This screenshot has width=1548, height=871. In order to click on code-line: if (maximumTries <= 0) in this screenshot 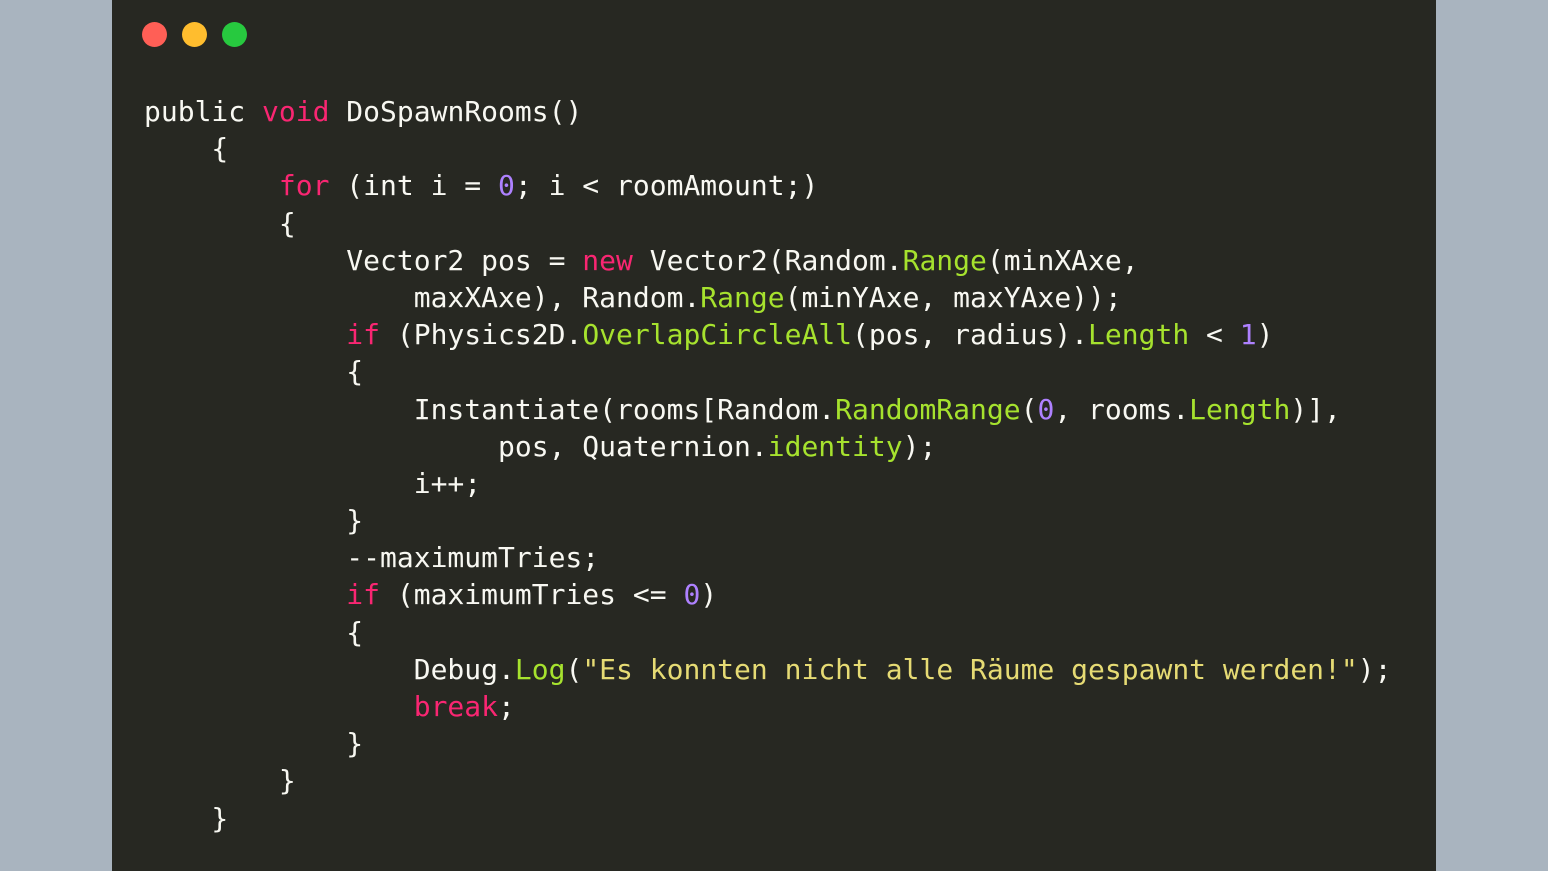, I will do `click(767, 594)`.